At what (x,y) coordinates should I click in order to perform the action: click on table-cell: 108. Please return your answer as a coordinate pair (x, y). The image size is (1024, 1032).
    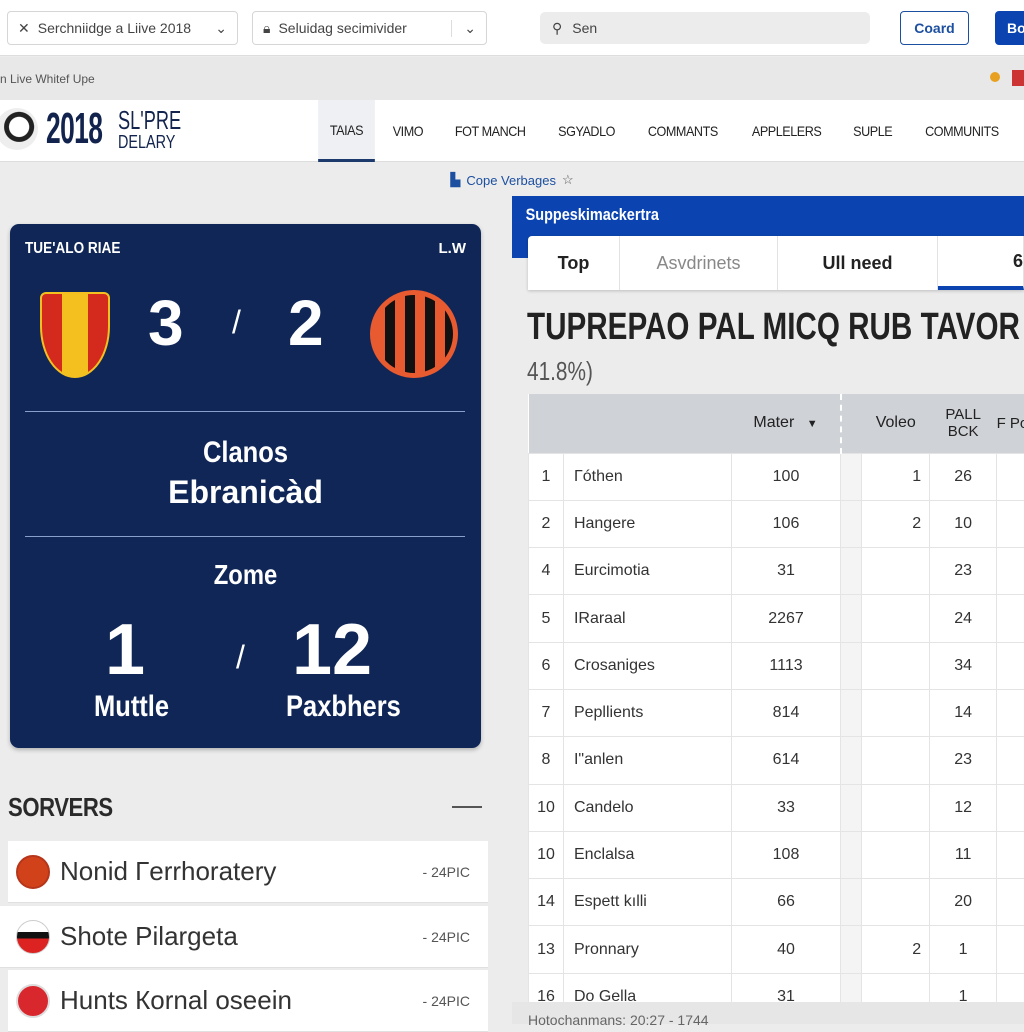
    Looking at the image, I should click on (786, 854).